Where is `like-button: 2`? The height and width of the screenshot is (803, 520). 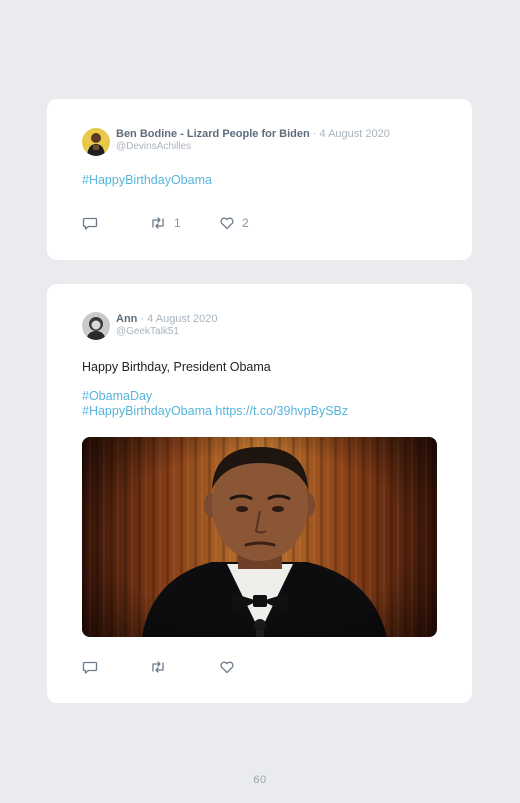
like-button: 2 is located at coordinates (234, 223).